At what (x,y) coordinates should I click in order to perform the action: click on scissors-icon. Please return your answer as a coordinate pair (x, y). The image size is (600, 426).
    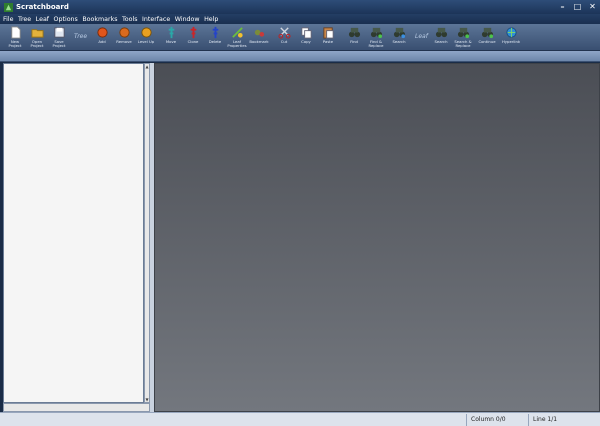
    Looking at the image, I should click on (284, 33).